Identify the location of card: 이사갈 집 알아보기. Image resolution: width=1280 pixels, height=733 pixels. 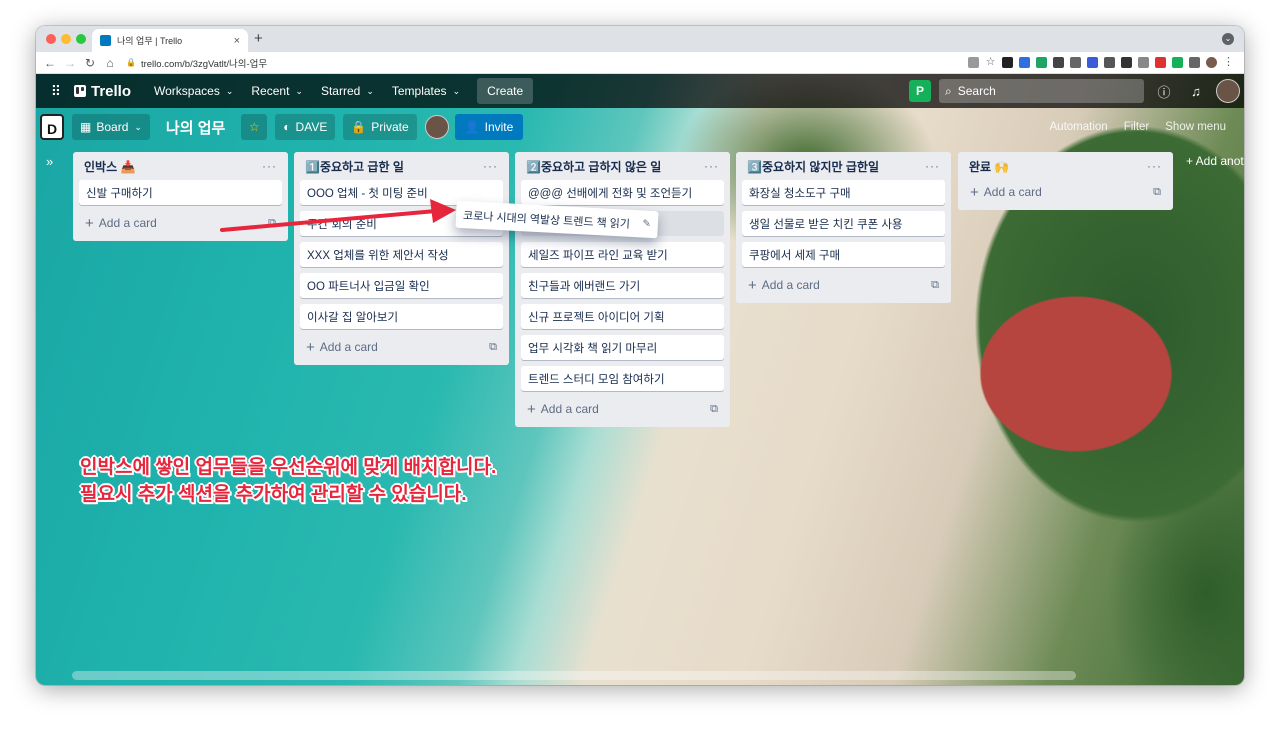
(401, 316).